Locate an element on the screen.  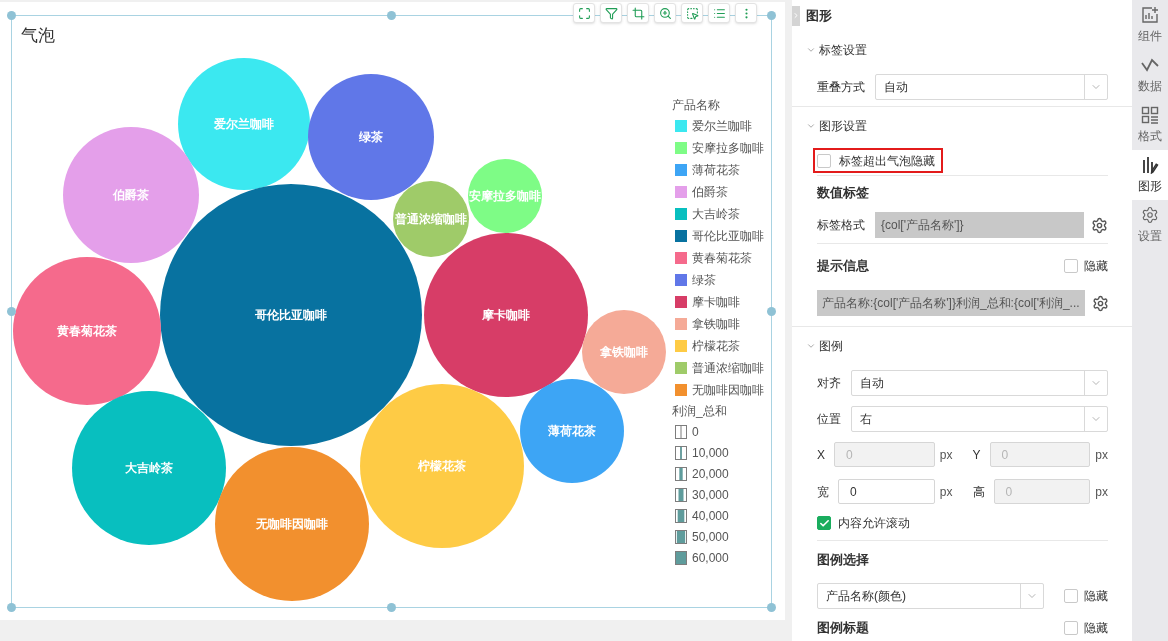
legend-label: 安摩拉多咖啡 is located at coordinates (728, 148).